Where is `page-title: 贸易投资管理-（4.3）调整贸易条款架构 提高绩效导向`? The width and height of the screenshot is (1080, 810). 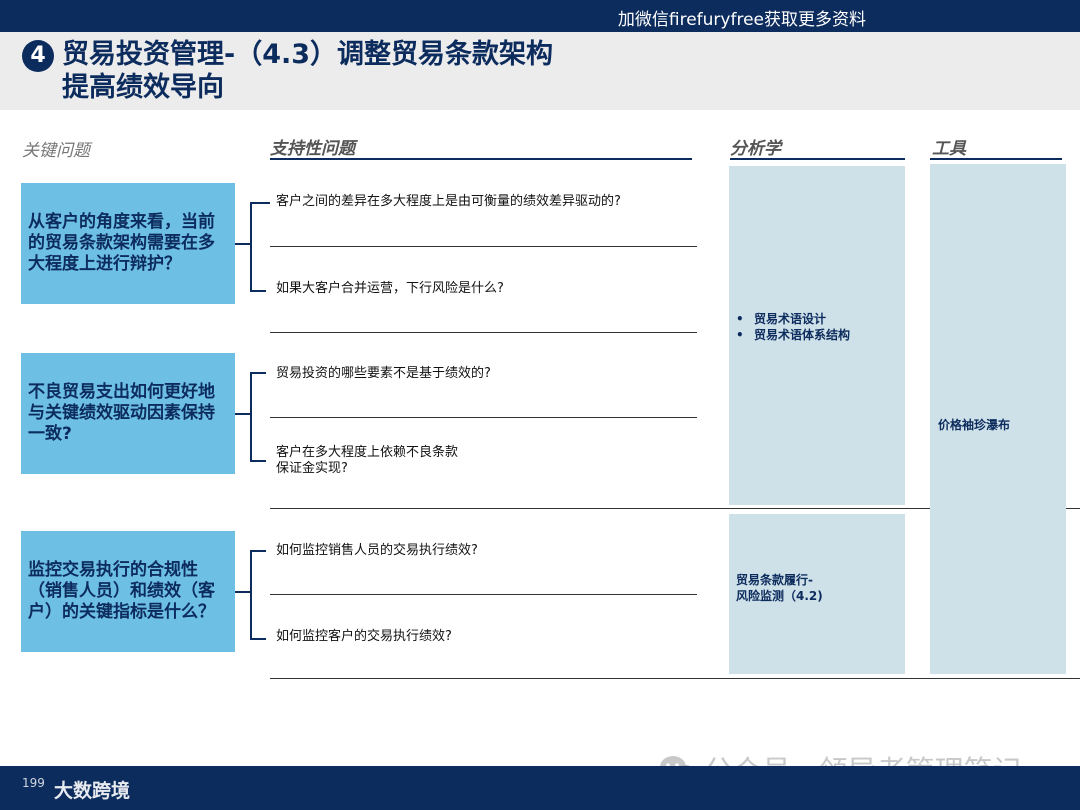
page-title: 贸易投资管理-（4.3）调整贸易条款架构 提高绩效导向 is located at coordinates (307, 71).